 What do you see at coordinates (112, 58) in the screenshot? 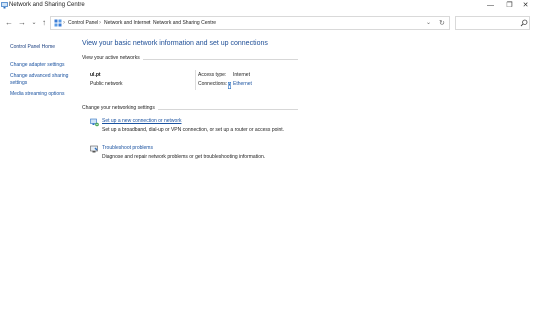
I see `active-networks-heading: View your active networks` at bounding box center [112, 58].